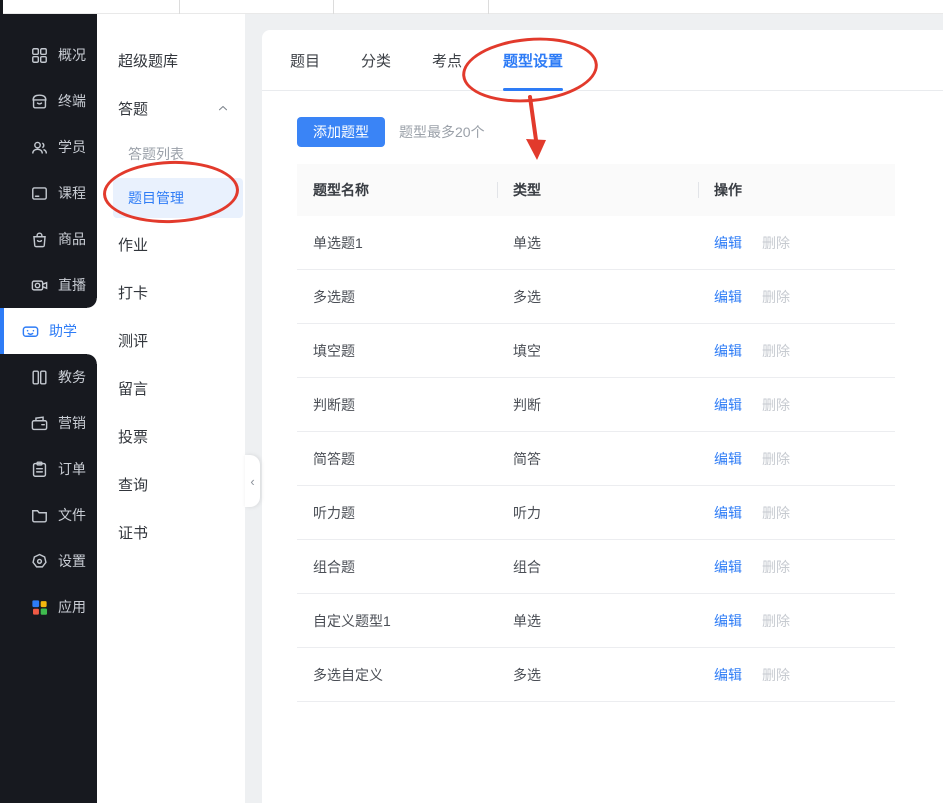 Image resolution: width=943 pixels, height=803 pixels. I want to click on tab: 题型设置, so click(533, 60).